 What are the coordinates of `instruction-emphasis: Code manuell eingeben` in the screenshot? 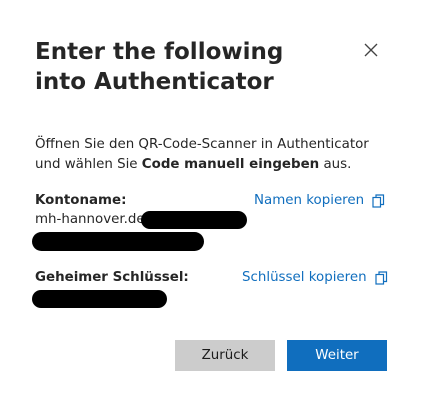 It's located at (230, 164).